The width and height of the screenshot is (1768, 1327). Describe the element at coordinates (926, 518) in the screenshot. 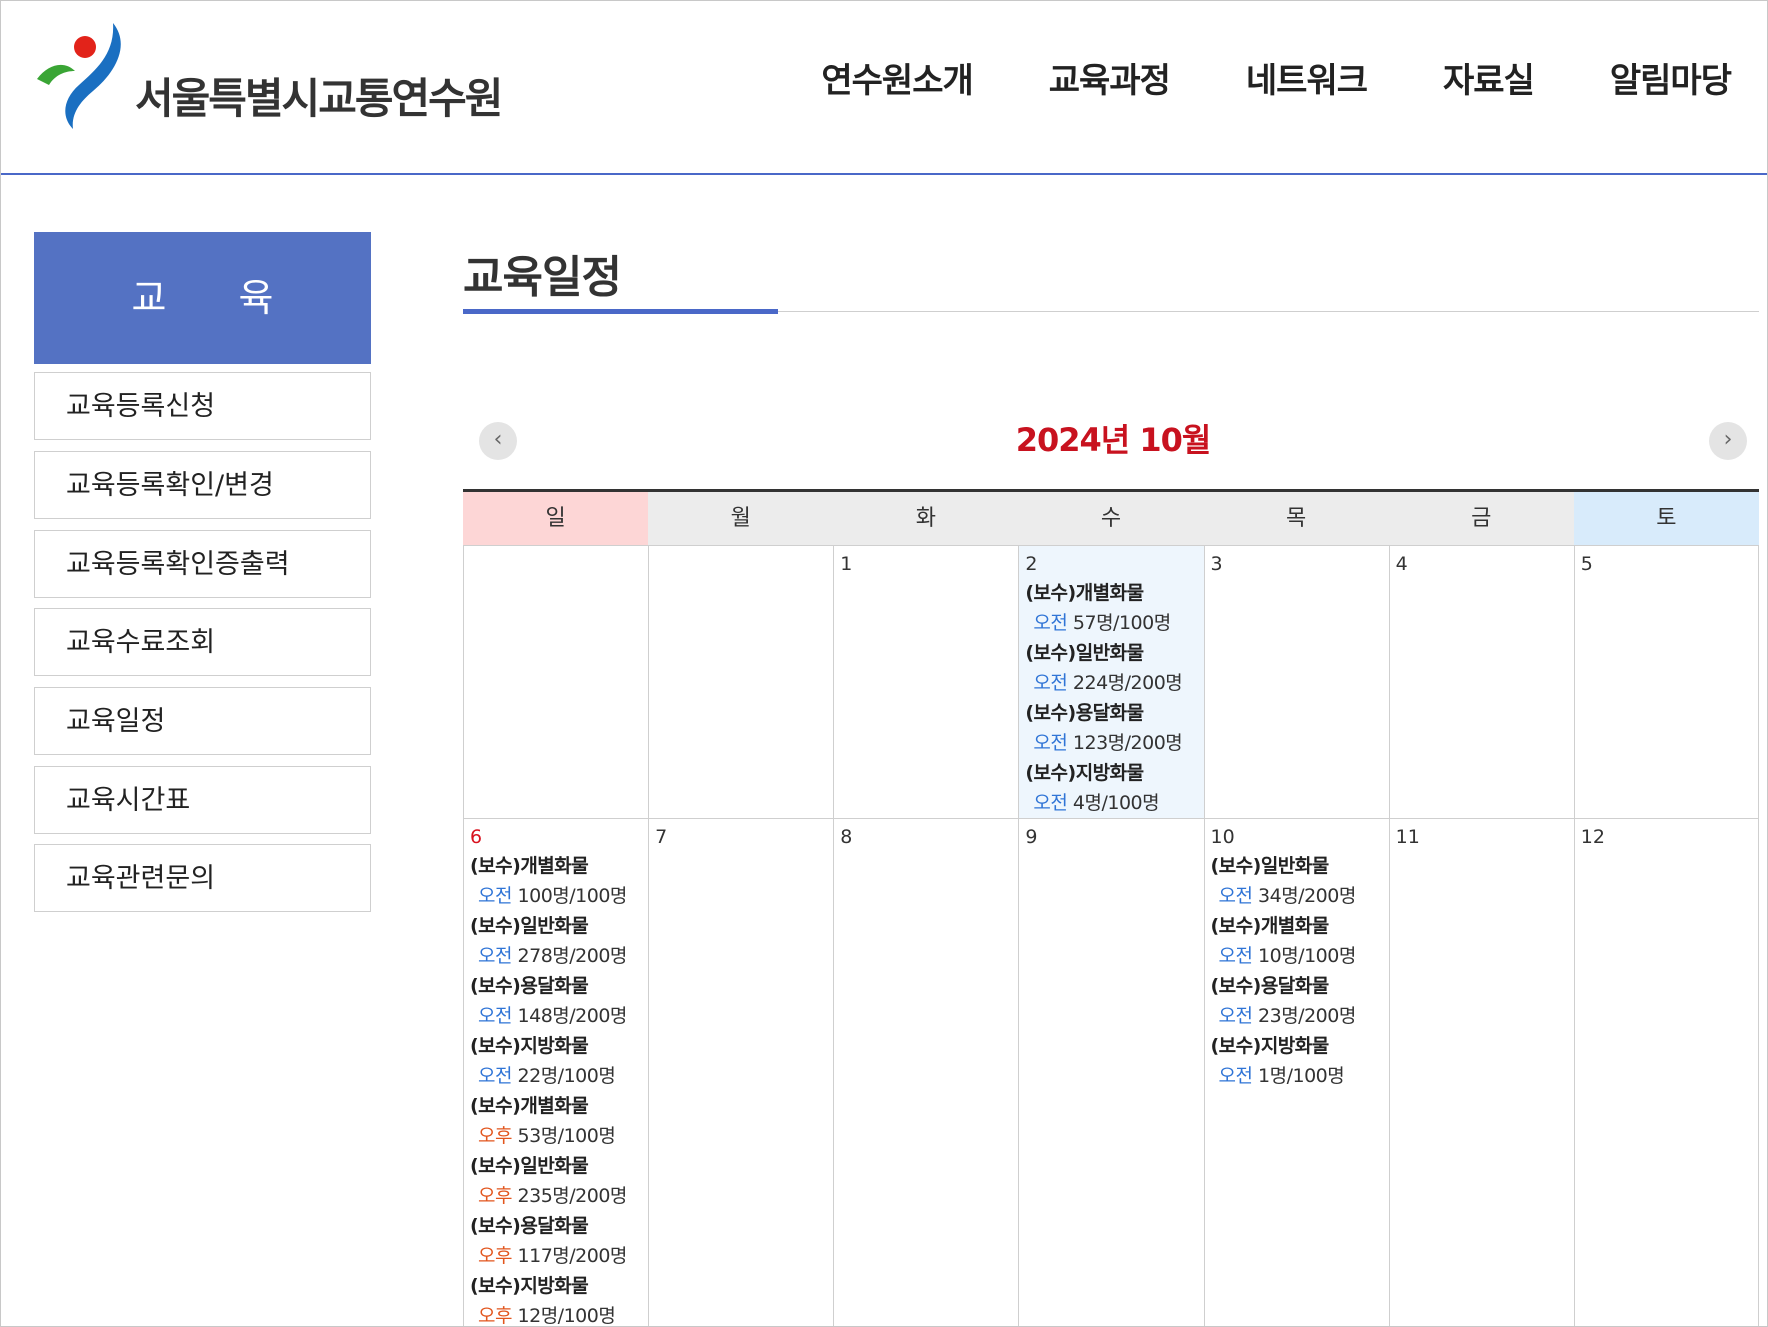

I see `weekday-tue: 화` at that location.